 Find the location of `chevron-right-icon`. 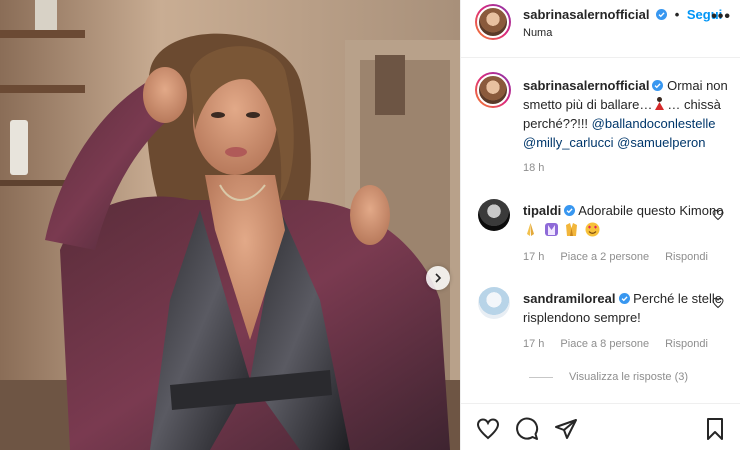

chevron-right-icon is located at coordinates (438, 278).